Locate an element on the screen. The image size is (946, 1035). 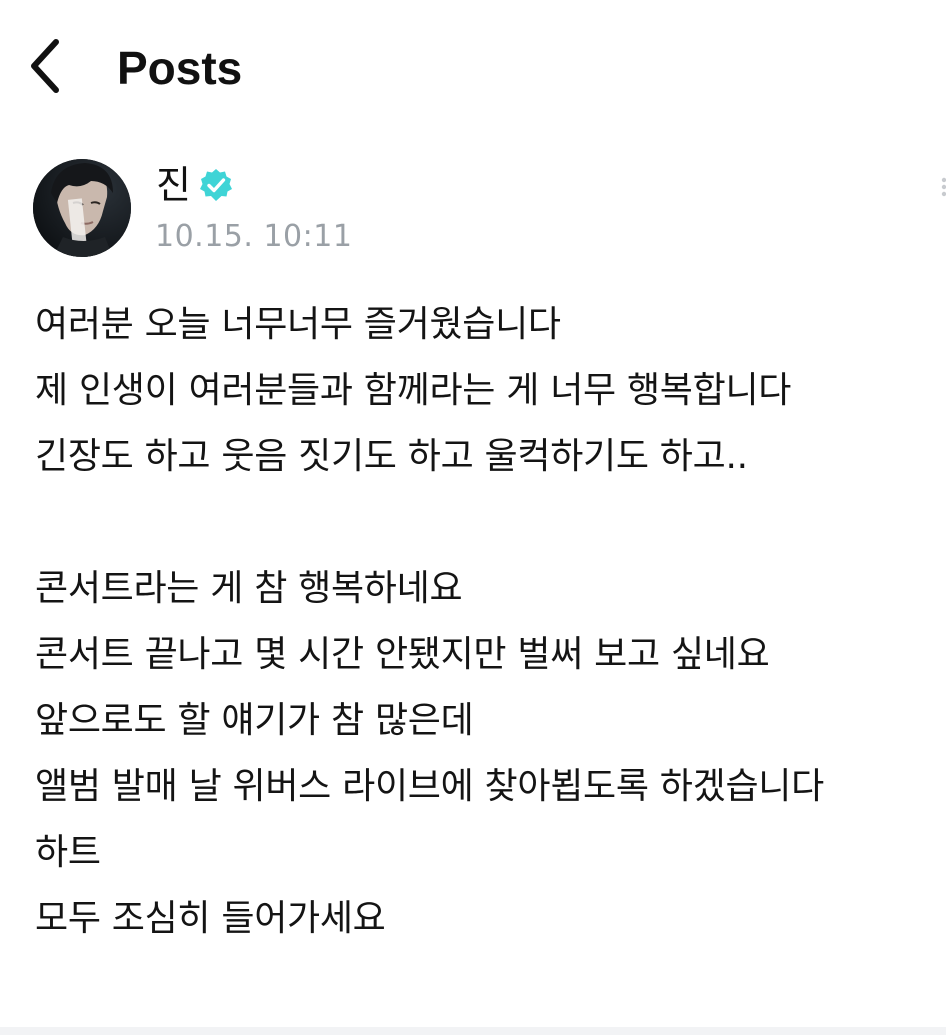
top-app-bar: Posts is located at coordinates (473, 67).